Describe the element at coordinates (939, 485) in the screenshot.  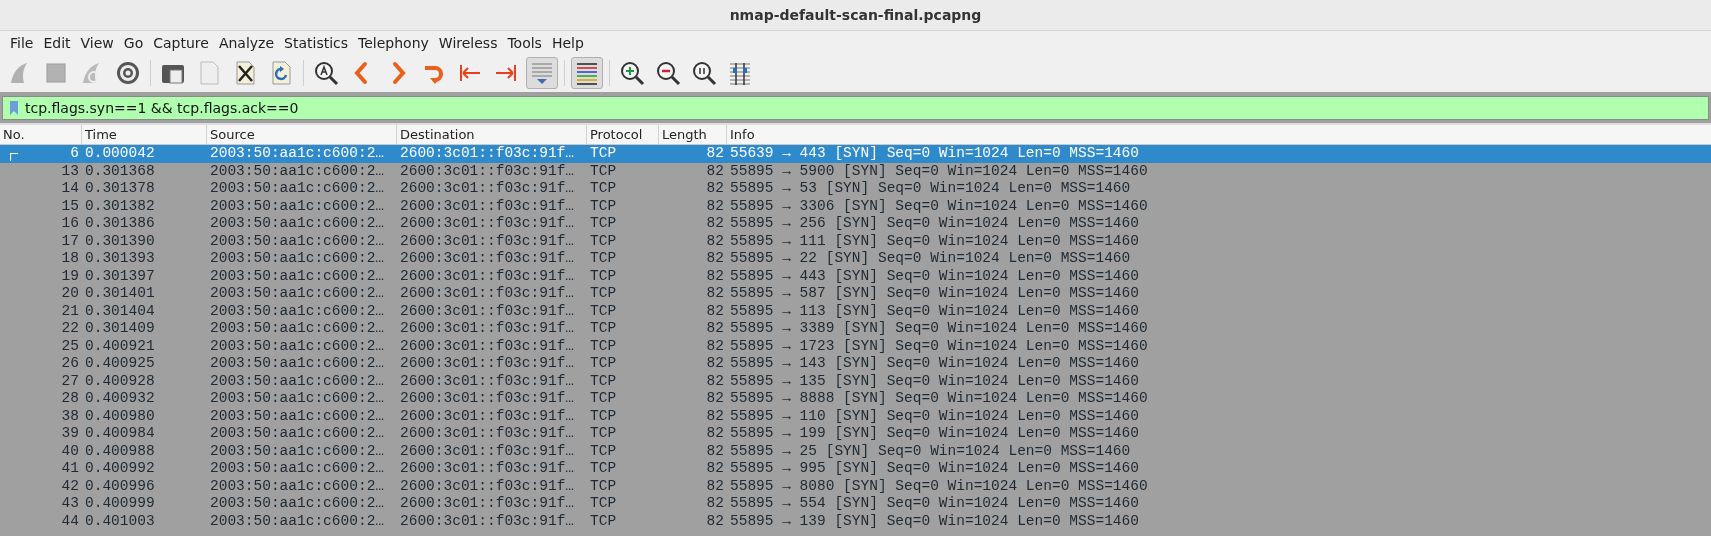
I see `table-cell: 55895 → 8080 [SYN] Seq=0 Win=1024 Len=0 MSS=1460` at that location.